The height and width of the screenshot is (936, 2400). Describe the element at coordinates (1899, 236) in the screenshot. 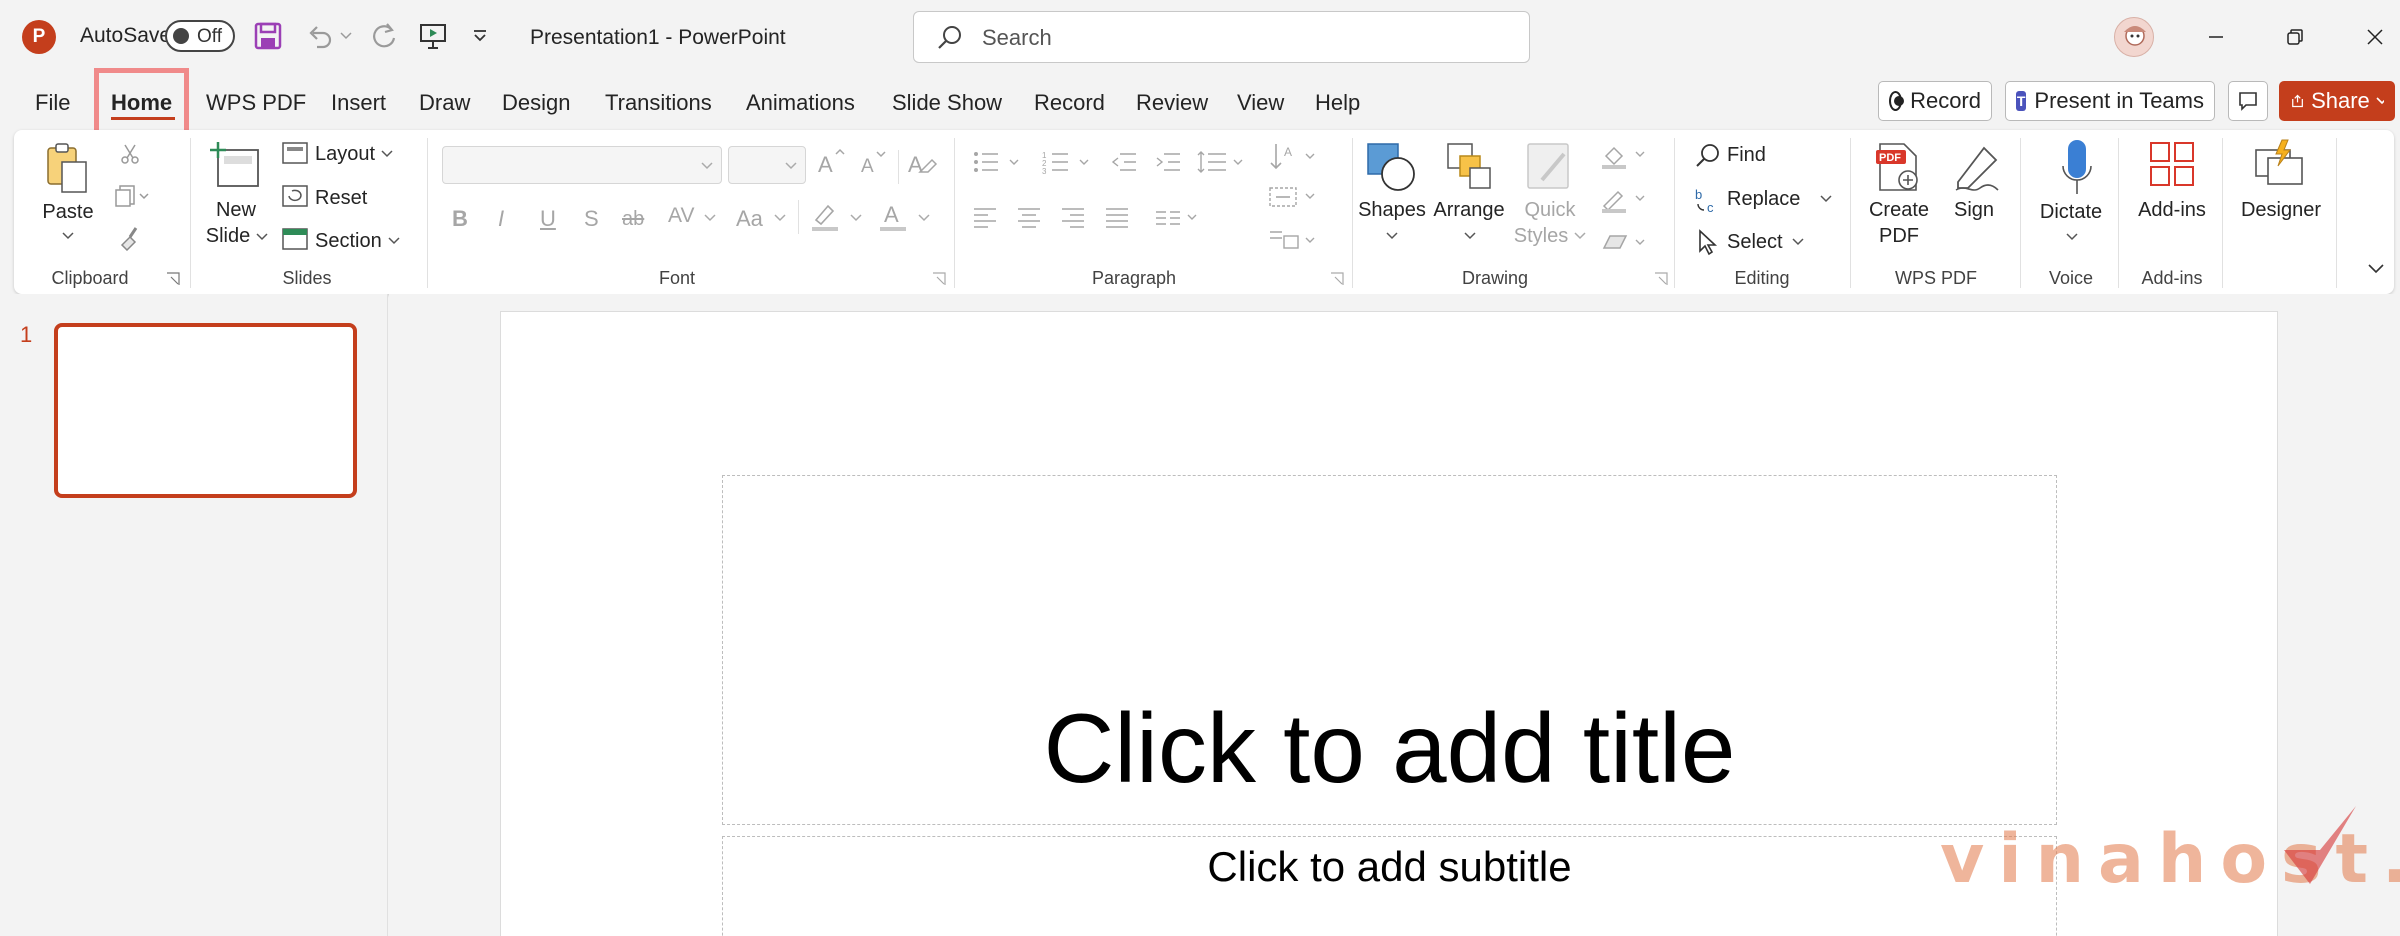

I see `create-pdf-label-2: PDF` at that location.